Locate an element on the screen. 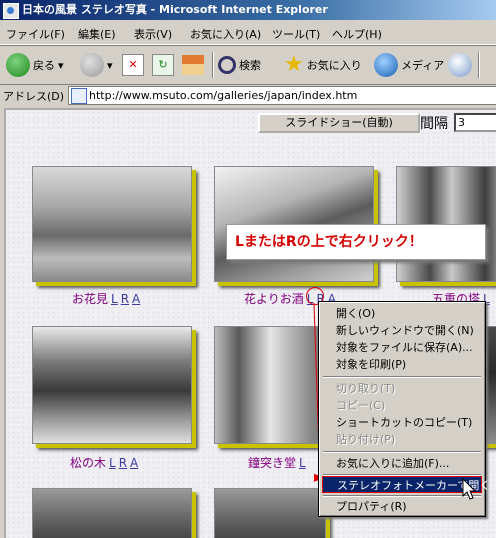  refresh-button: ↻ is located at coordinates (163, 65).